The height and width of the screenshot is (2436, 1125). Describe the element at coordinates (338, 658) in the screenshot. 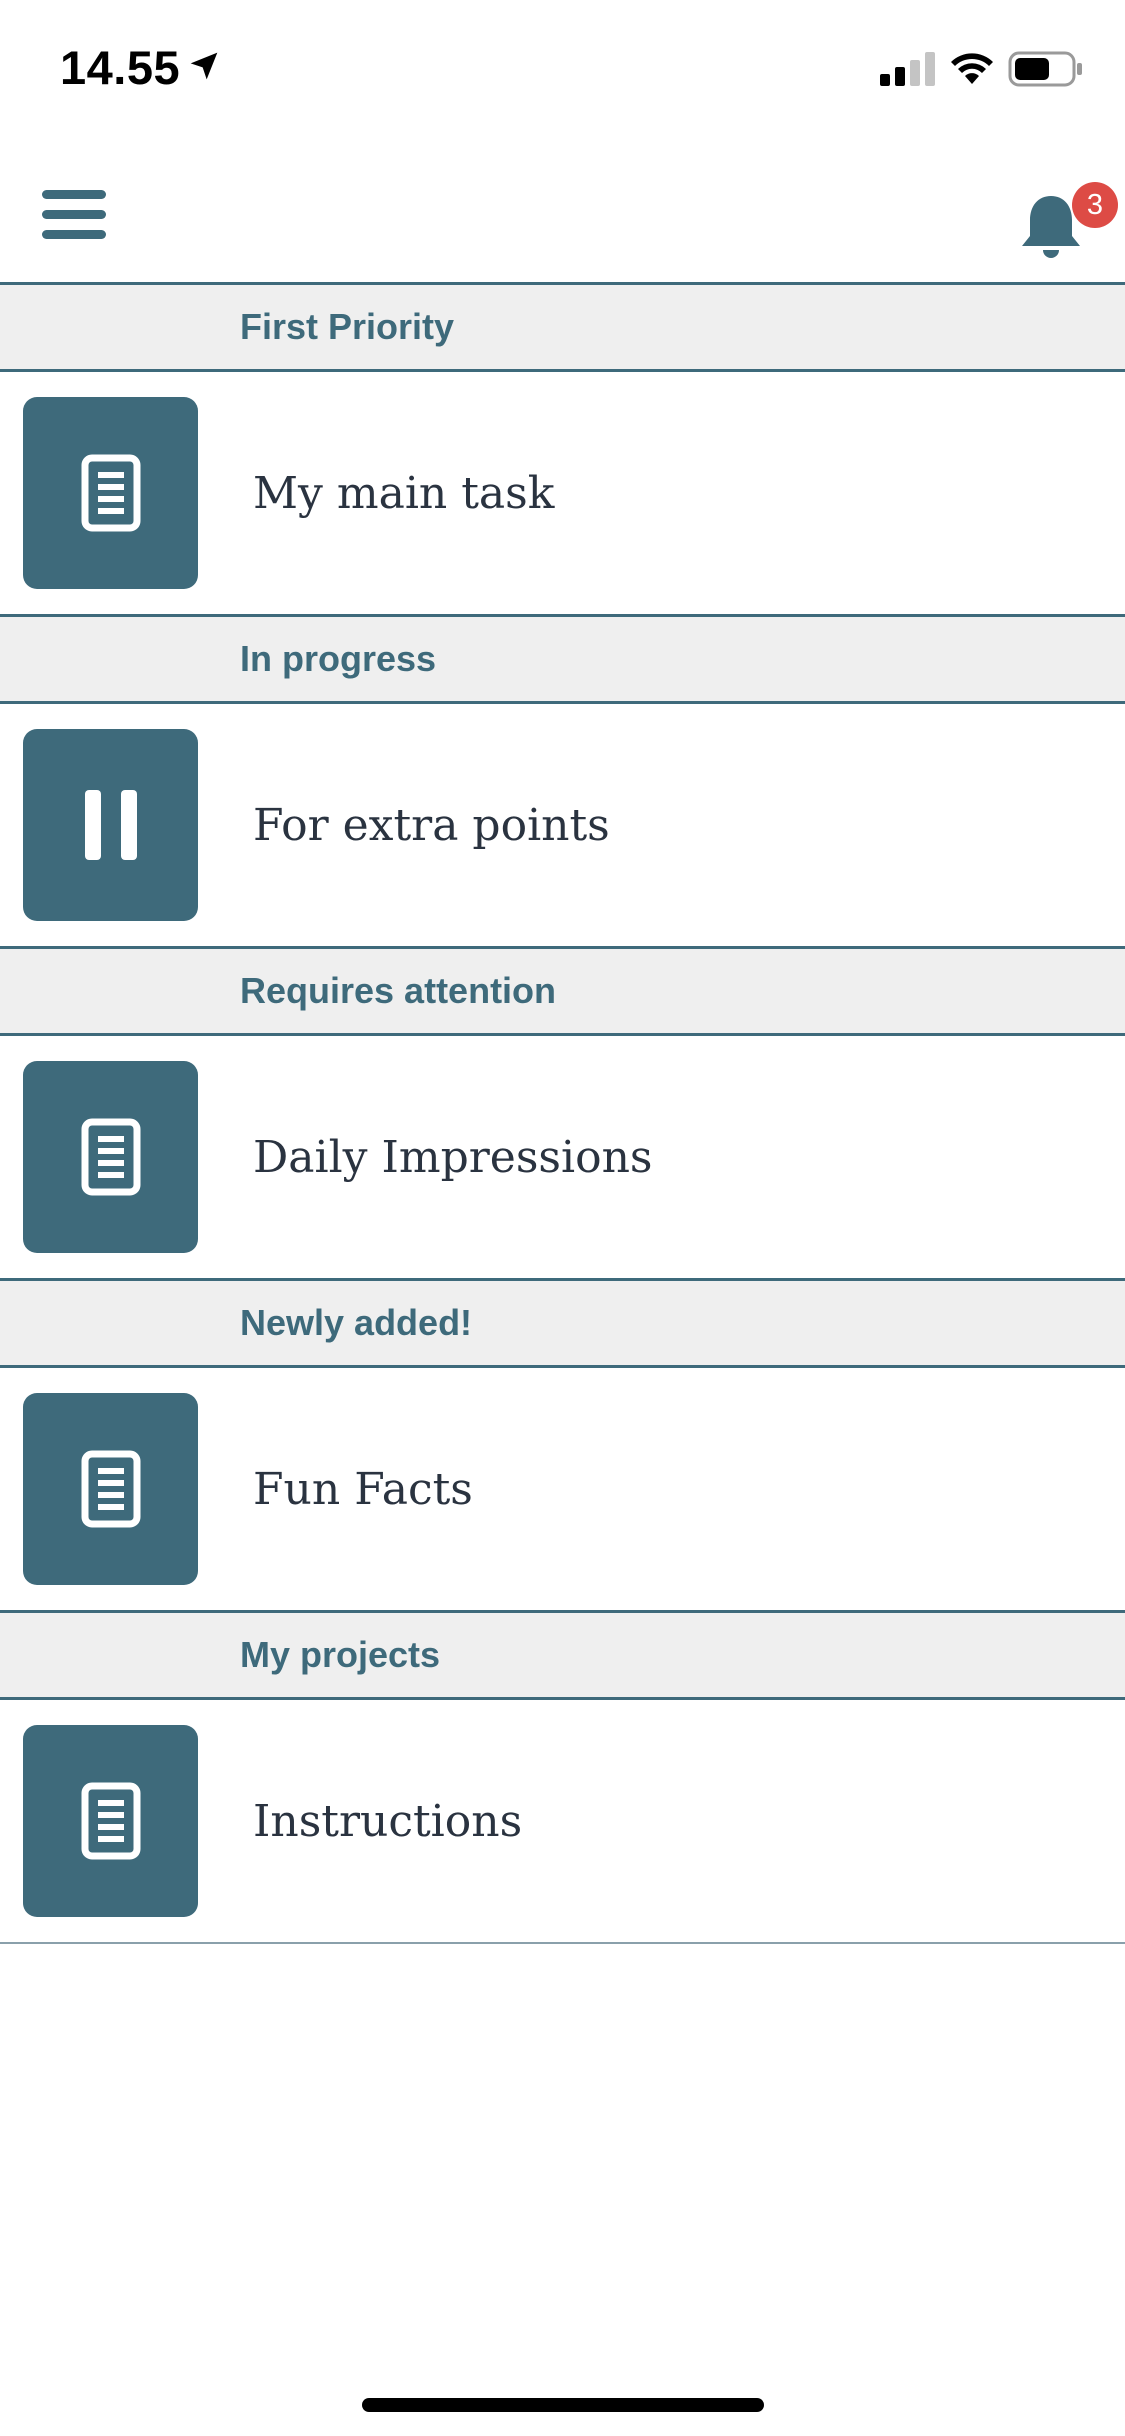

I see `section-title: In progress` at that location.